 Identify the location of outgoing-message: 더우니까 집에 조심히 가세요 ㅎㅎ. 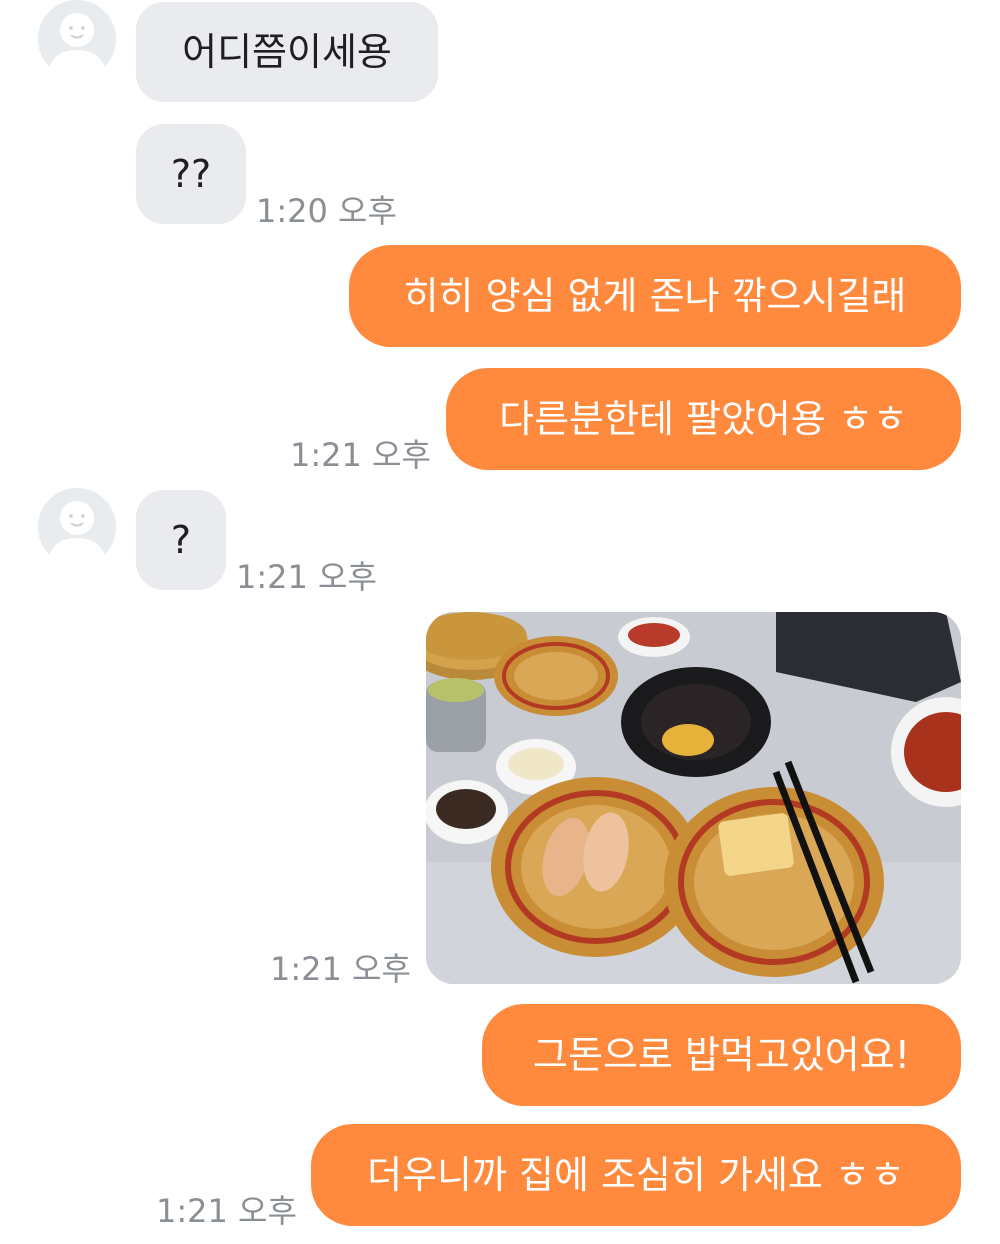
(636, 1175).